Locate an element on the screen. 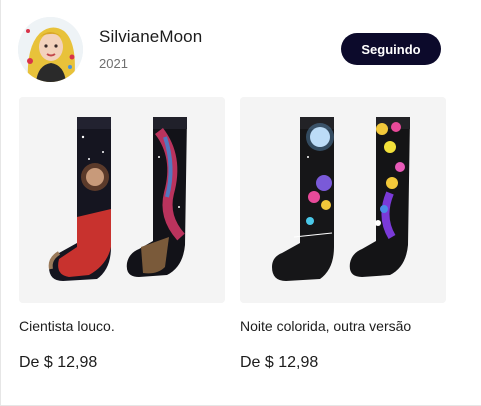 The width and height of the screenshot is (481, 406). following-button: Seguindo is located at coordinates (391, 49).